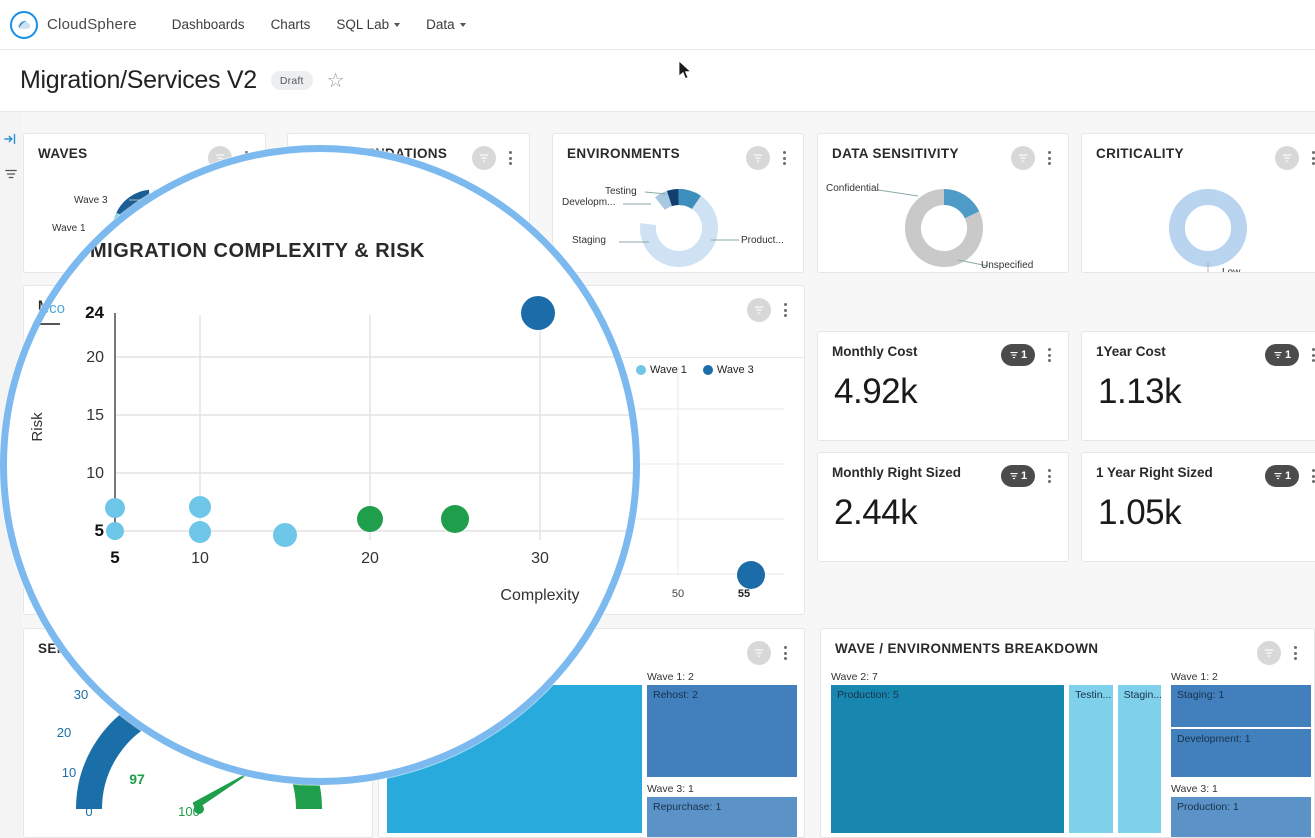  What do you see at coordinates (1140, 391) in the screenshot?
I see `kpi-1year-cost-value: 1.13k` at bounding box center [1140, 391].